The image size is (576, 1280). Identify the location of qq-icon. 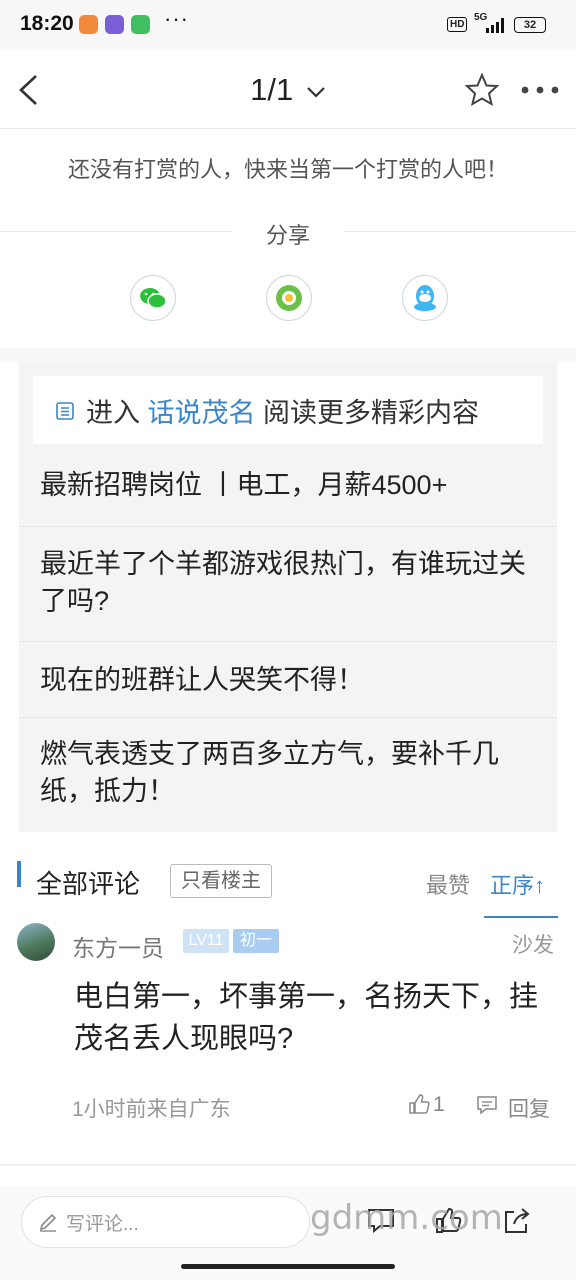
(425, 298).